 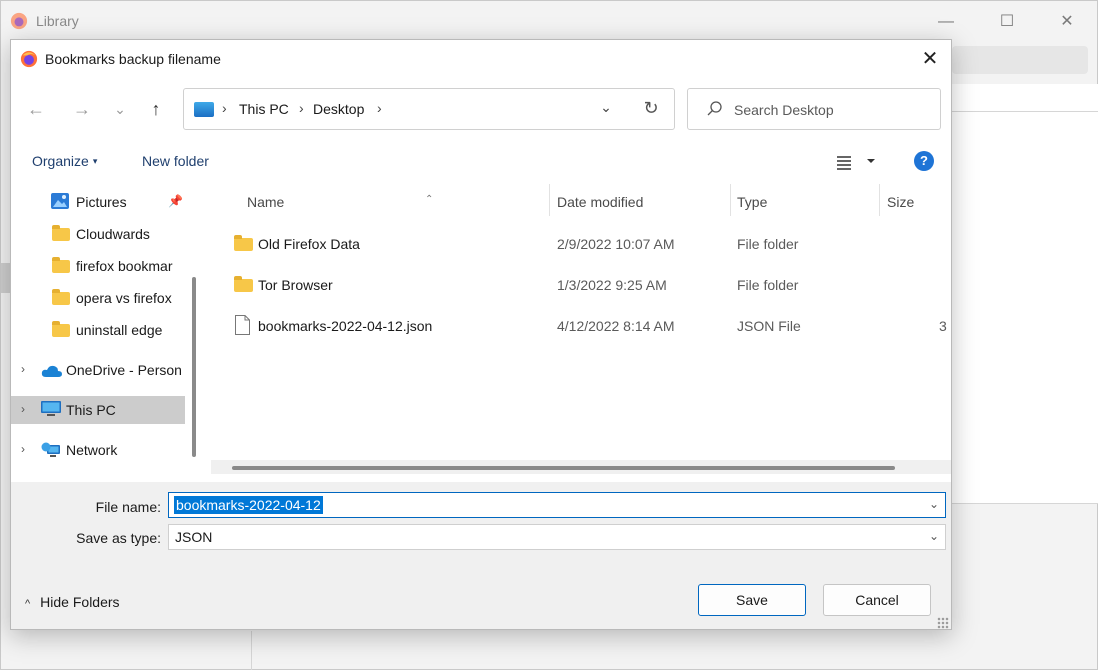 What do you see at coordinates (397, 206) in the screenshot?
I see `column-header-name: Name ⌃` at bounding box center [397, 206].